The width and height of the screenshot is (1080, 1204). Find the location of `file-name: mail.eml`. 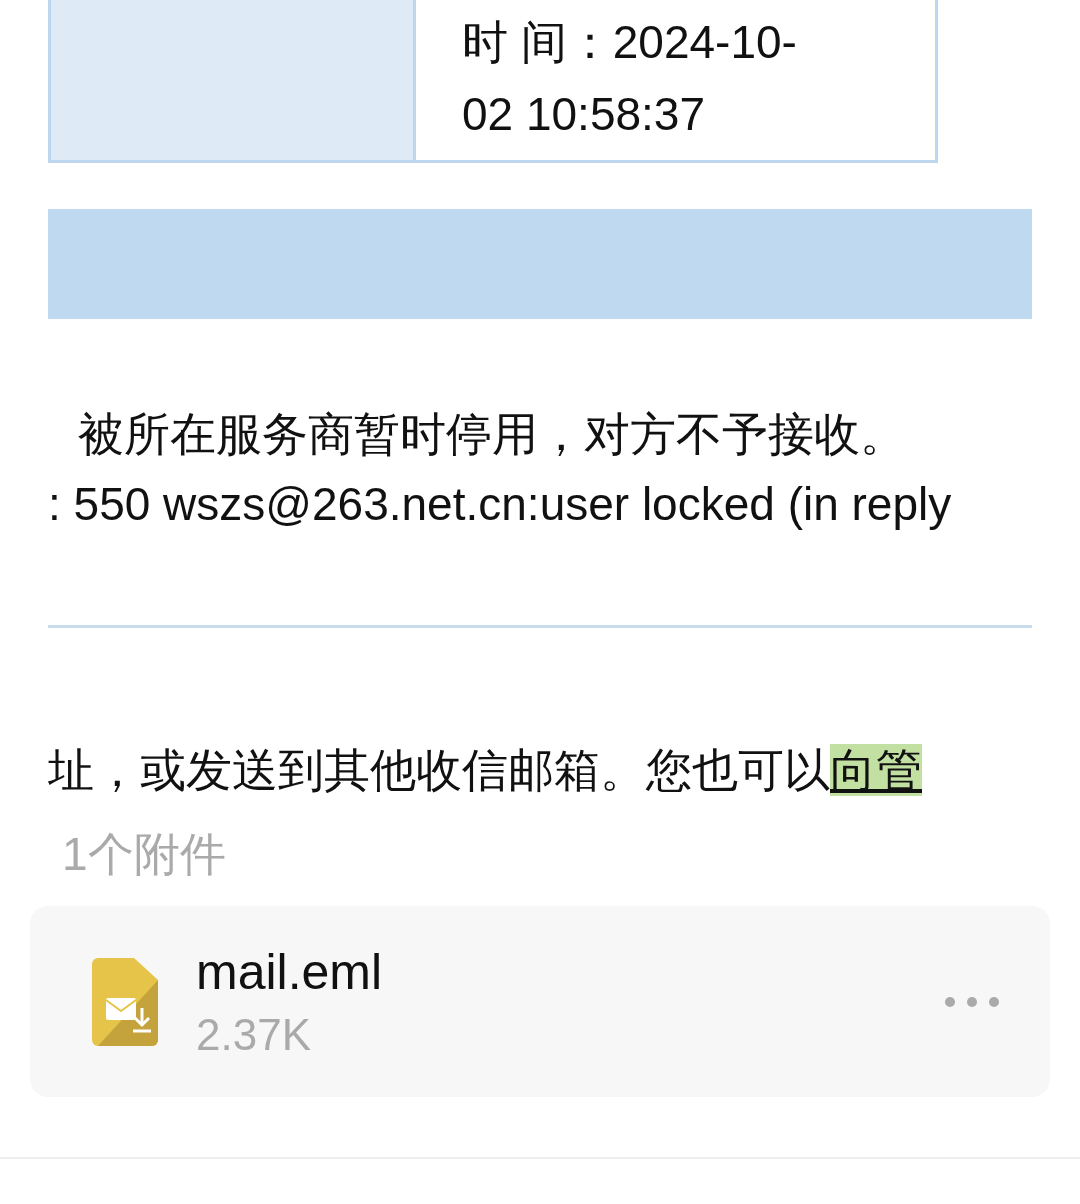

file-name: mail.eml is located at coordinates (290, 972).